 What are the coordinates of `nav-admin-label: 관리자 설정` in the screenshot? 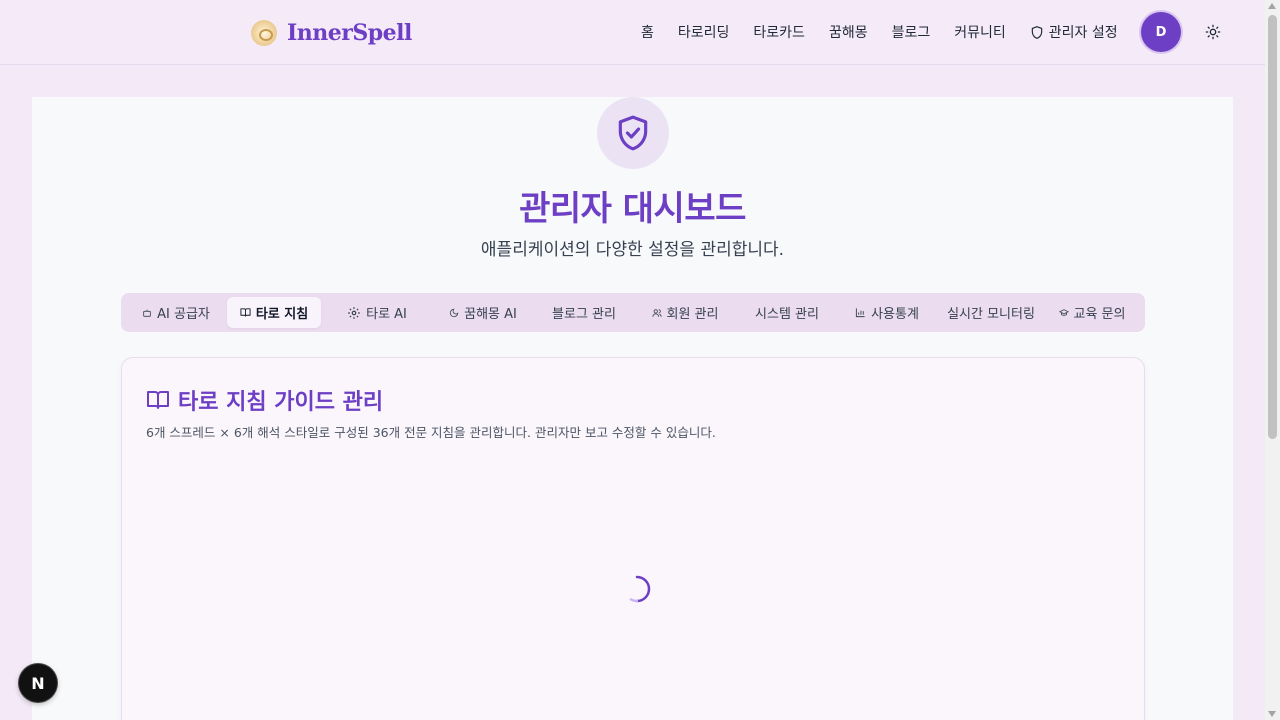 It's located at (1083, 33).